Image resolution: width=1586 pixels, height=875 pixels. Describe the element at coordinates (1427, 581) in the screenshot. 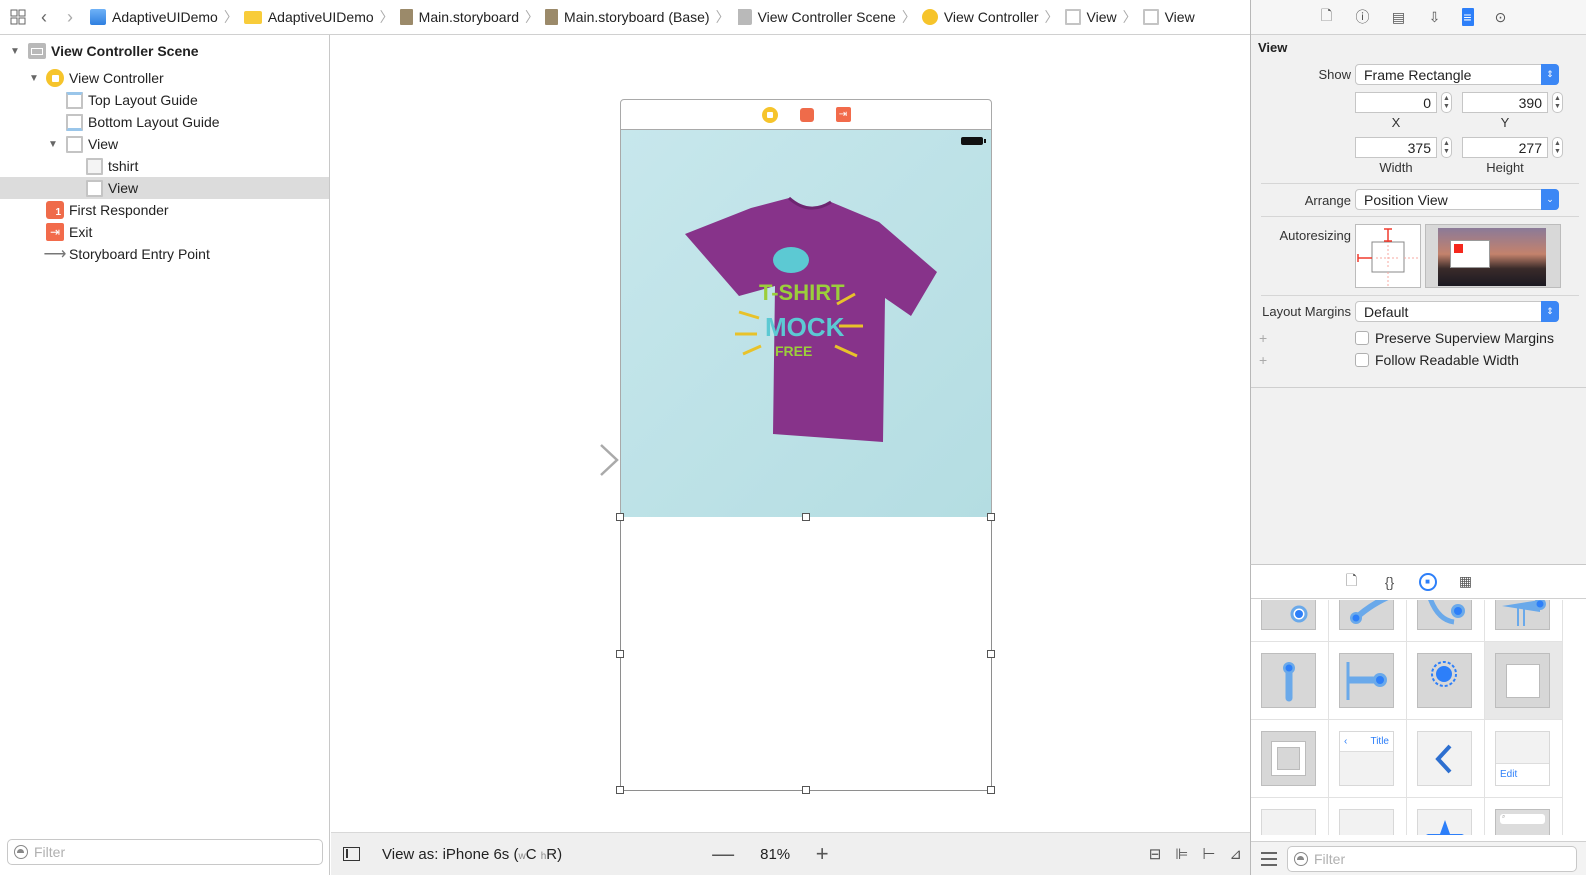

I see `object-library-icon: ■` at that location.